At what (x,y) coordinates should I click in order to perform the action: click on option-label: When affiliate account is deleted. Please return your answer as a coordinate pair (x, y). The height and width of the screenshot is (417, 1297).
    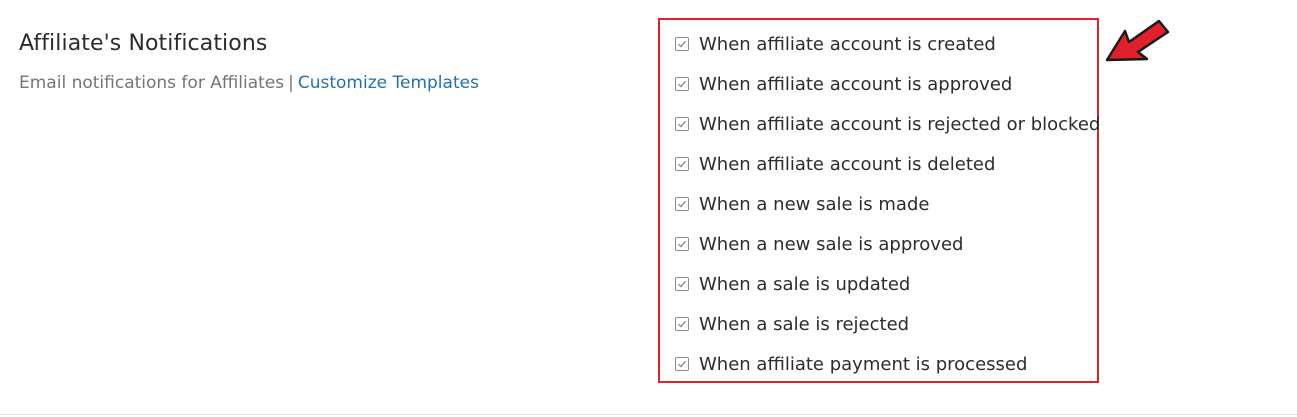
    Looking at the image, I should click on (847, 164).